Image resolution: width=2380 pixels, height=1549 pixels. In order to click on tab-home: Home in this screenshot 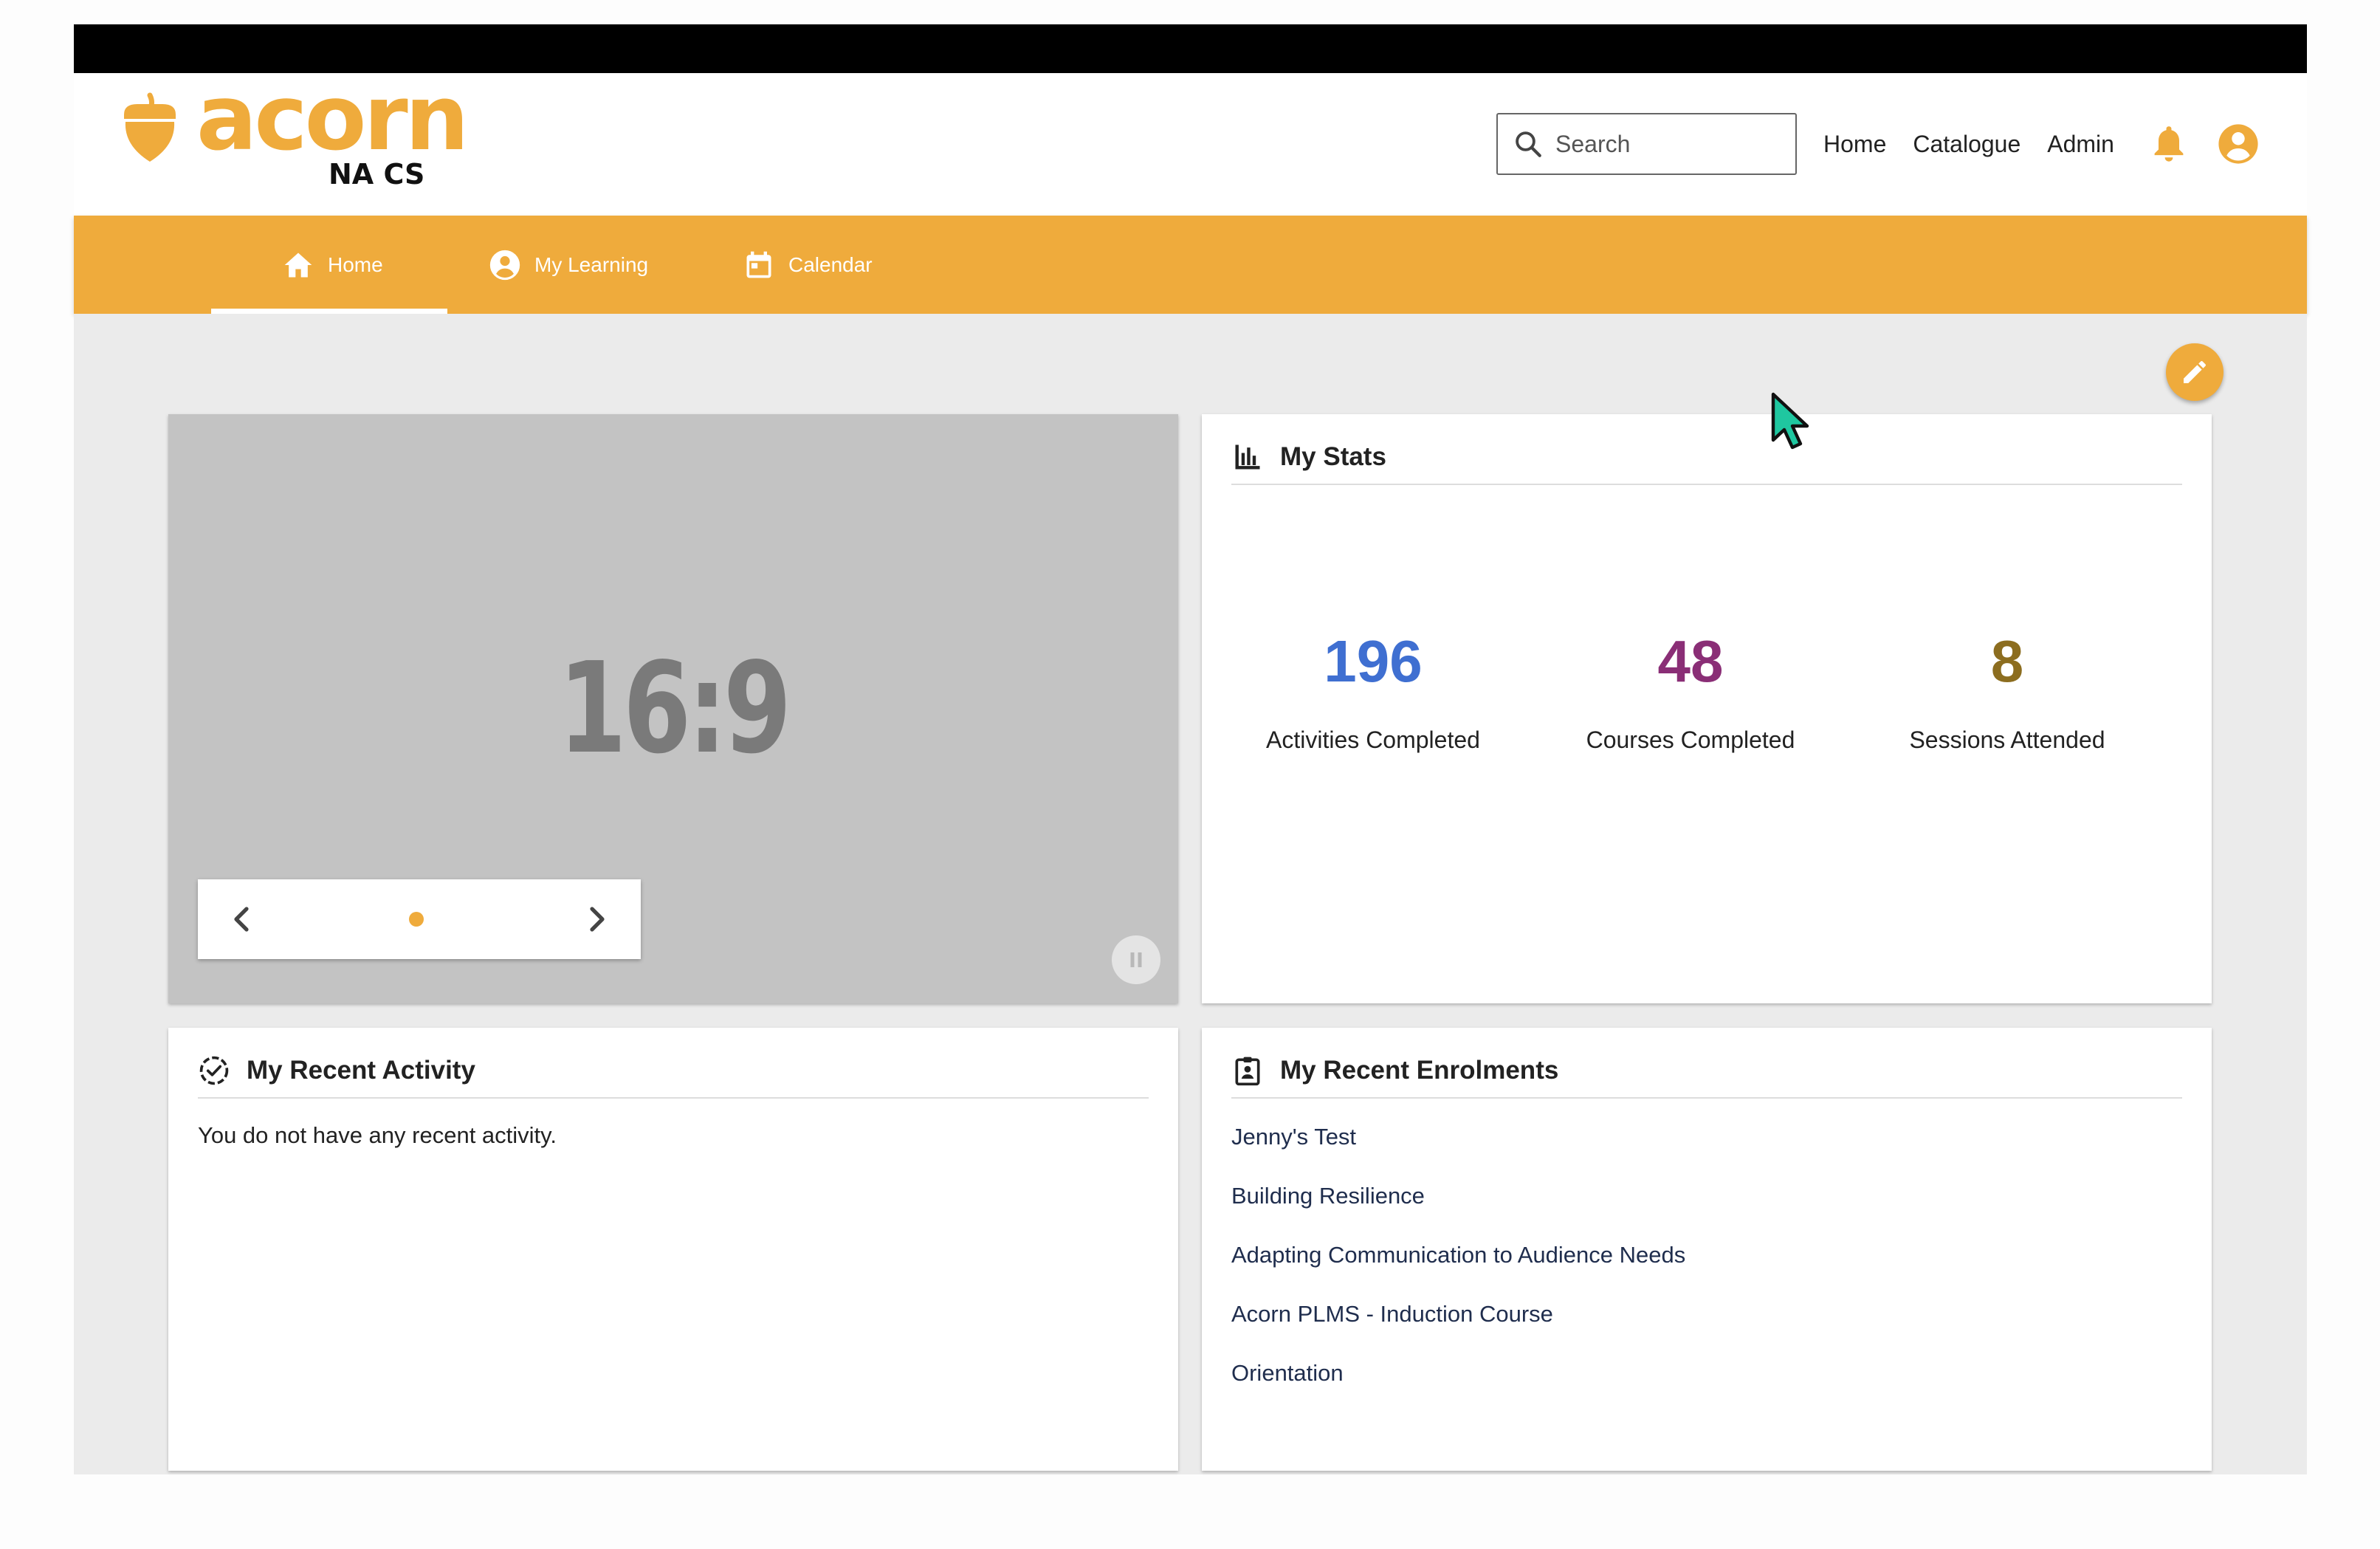, I will do `click(329, 265)`.